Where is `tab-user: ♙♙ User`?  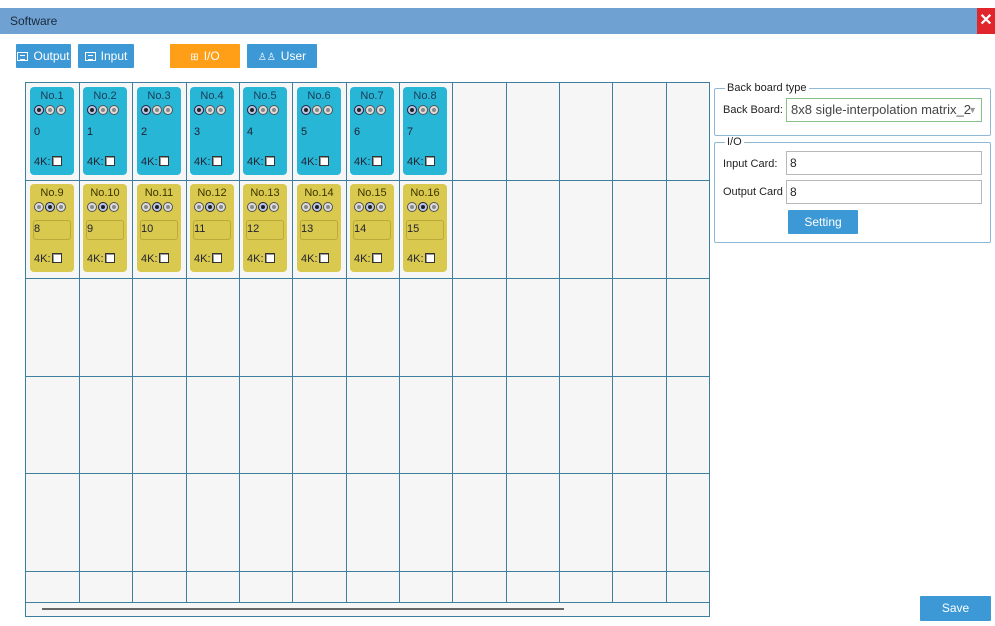
tab-user: ♙♙ User is located at coordinates (282, 56).